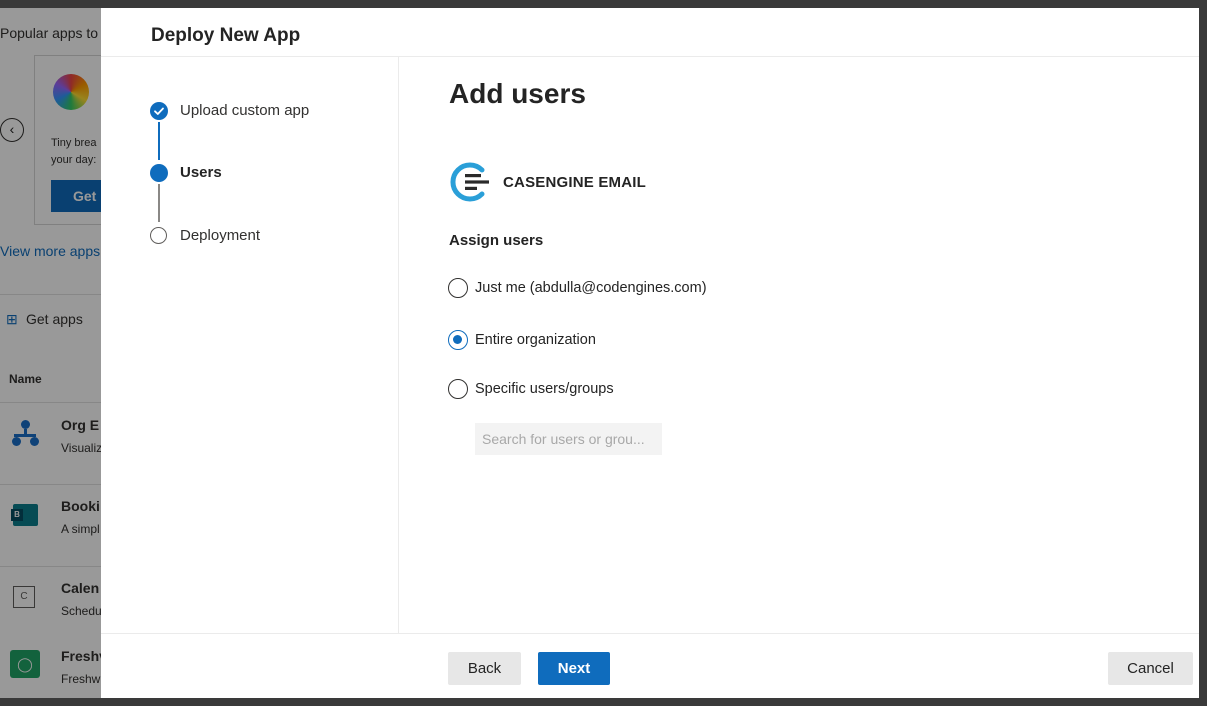 Image resolution: width=1207 pixels, height=706 pixels. I want to click on radio-label: Just me (abdulla@codengines.com), so click(591, 288).